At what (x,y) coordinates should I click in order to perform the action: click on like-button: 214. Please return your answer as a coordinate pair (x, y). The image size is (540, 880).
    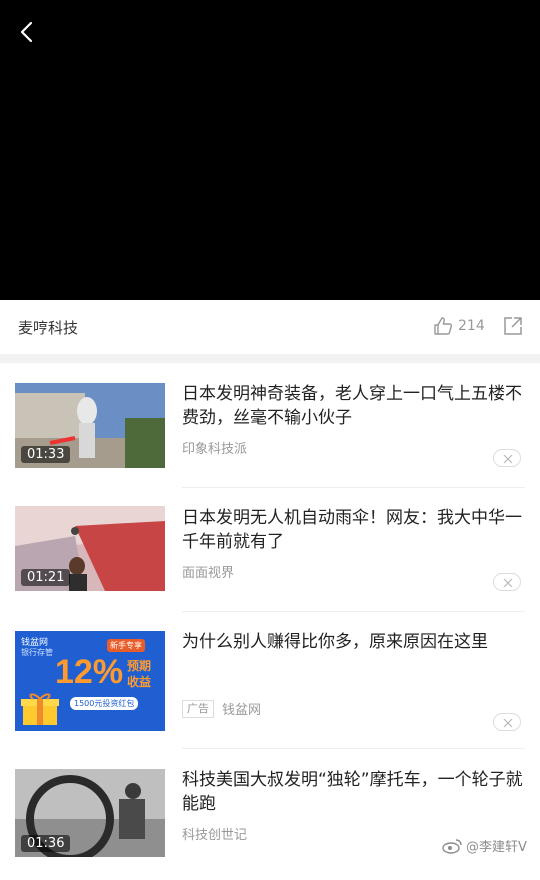
    Looking at the image, I should click on (458, 326).